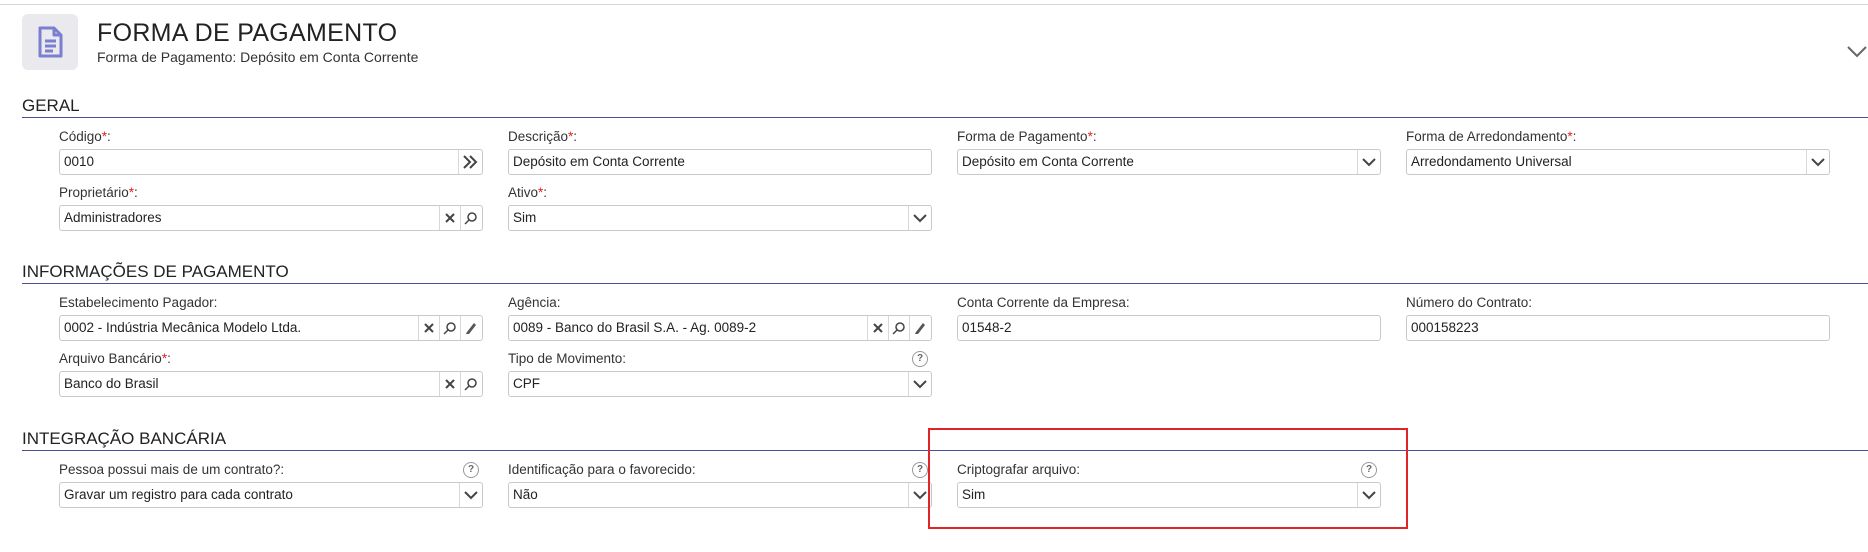 This screenshot has width=1868, height=552. I want to click on tipo-movimento-select: CPF, so click(720, 384).